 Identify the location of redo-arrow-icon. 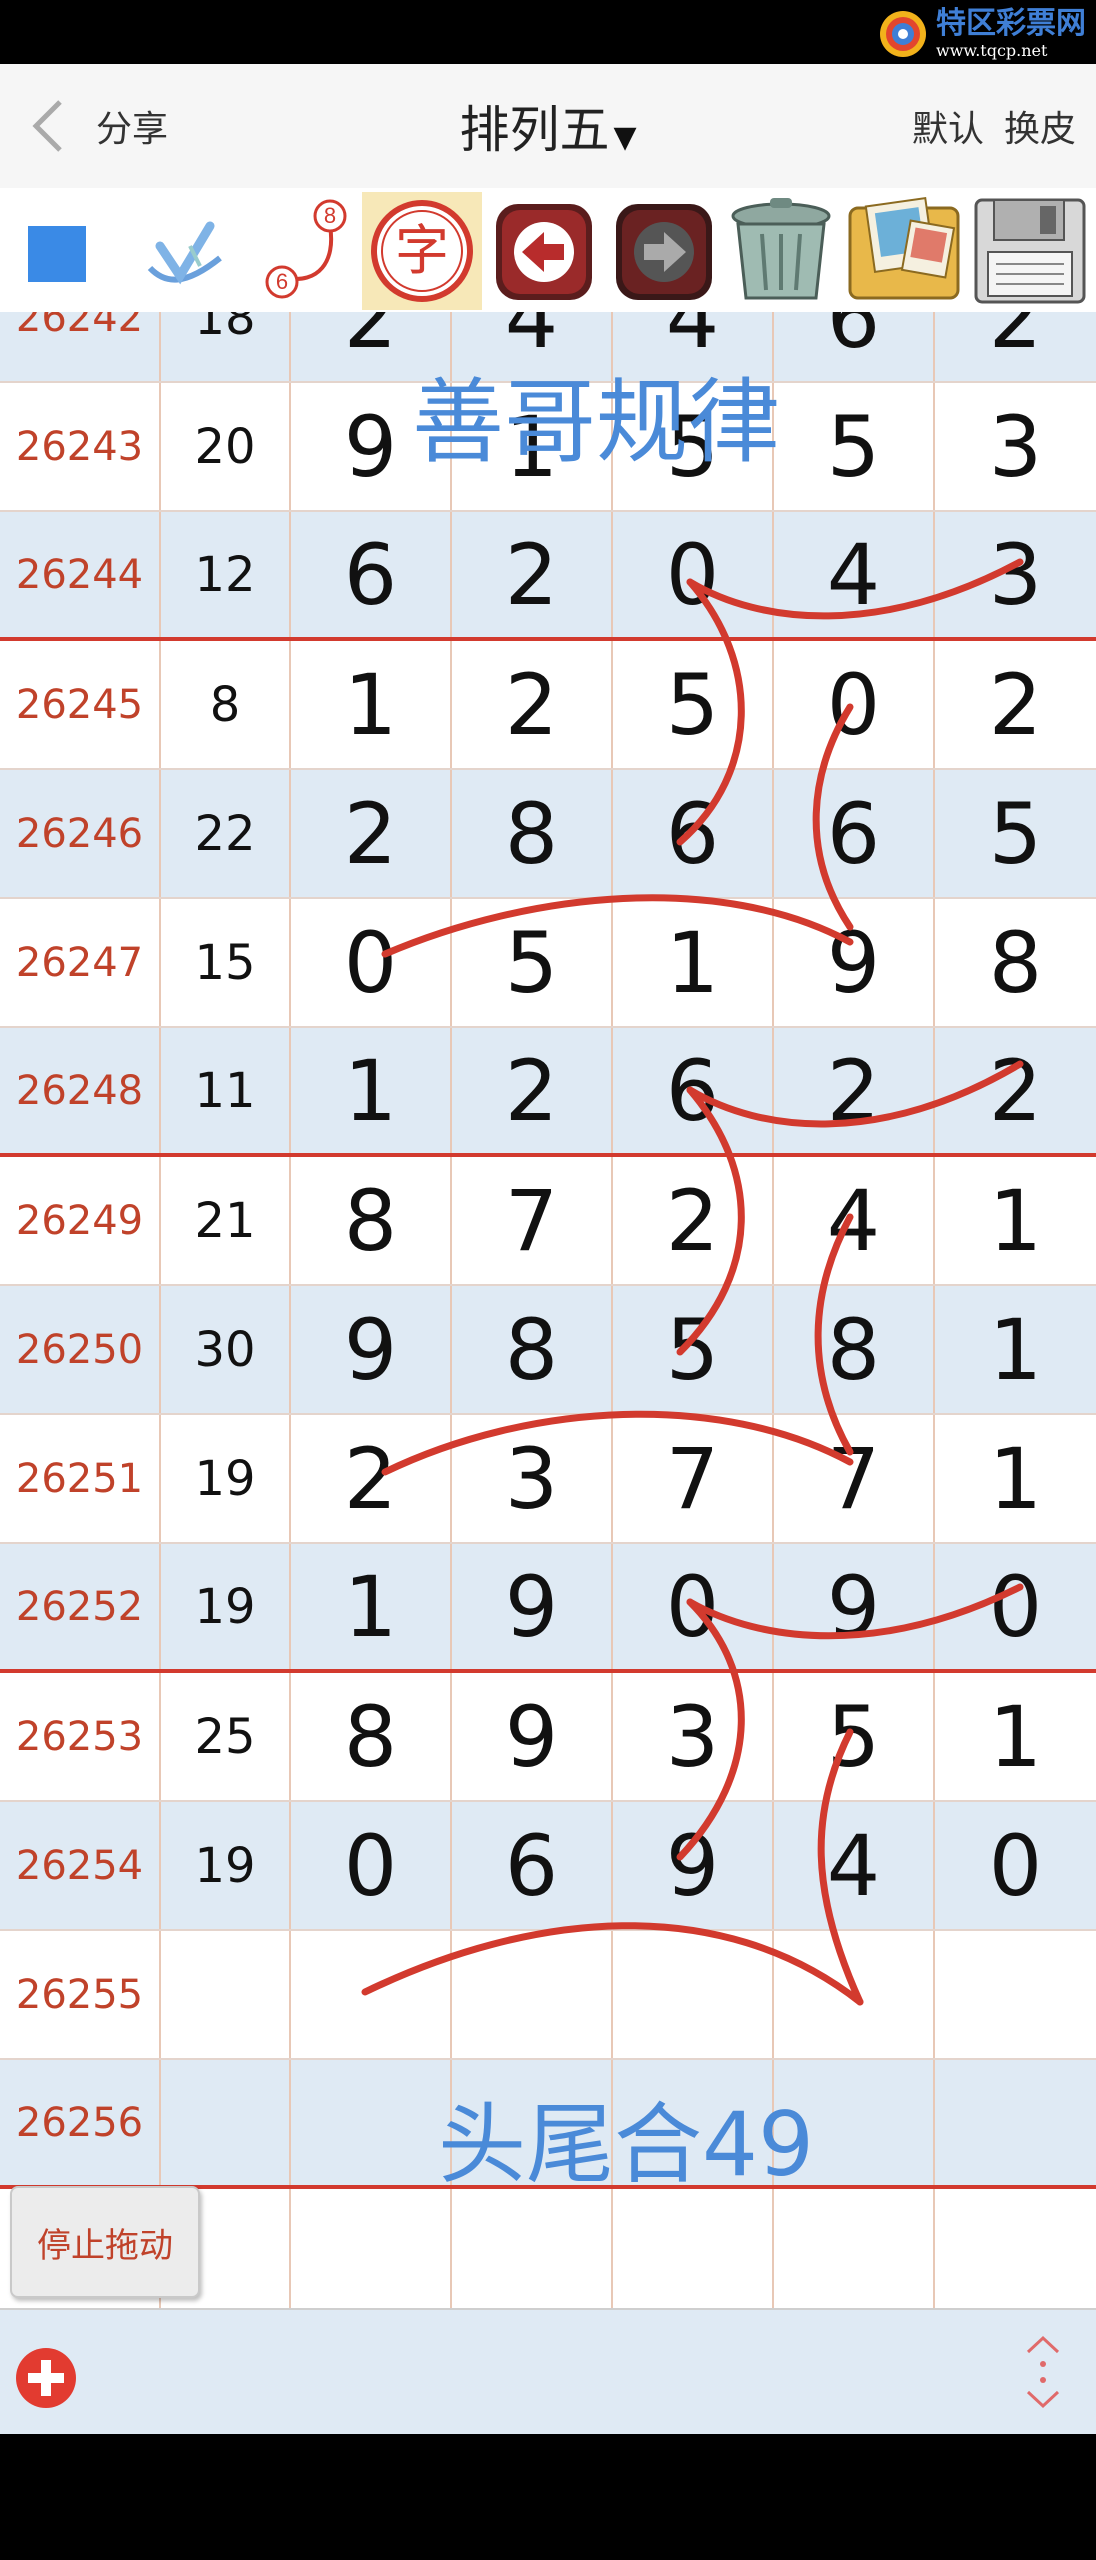
(664, 252).